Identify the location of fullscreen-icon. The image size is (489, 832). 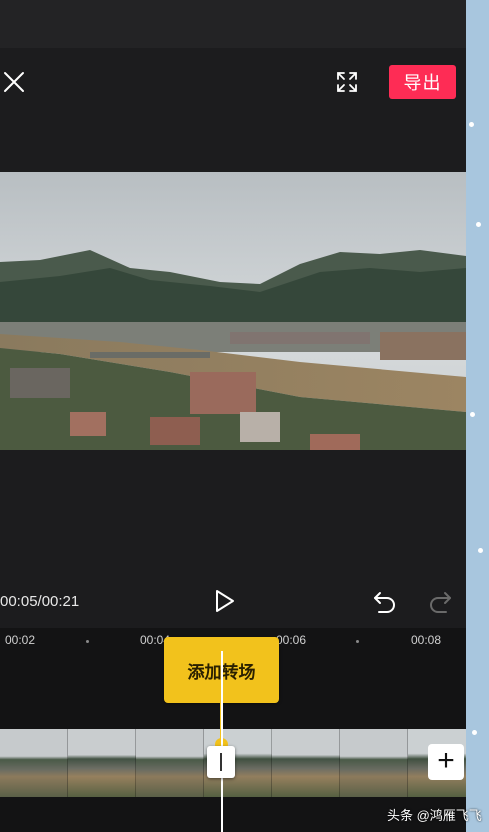
(347, 82).